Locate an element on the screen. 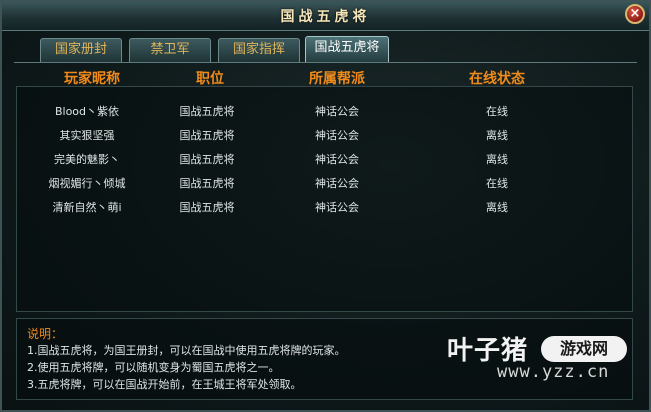 This screenshot has height=412, width=651. column-header-guild: 所属帮派 is located at coordinates (337, 79).